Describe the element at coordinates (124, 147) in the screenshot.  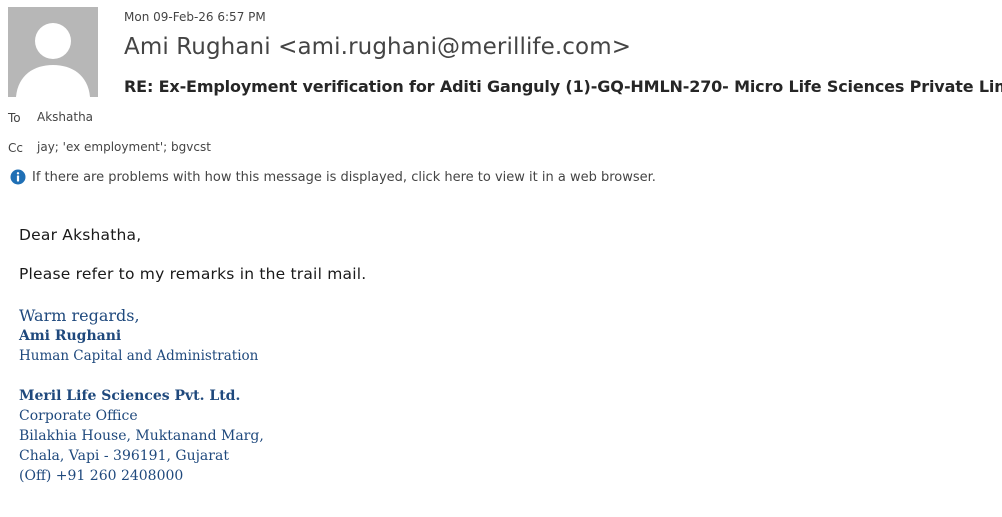
I see `cc-recipients: jay; 'ex employment'; bgvcst` at that location.